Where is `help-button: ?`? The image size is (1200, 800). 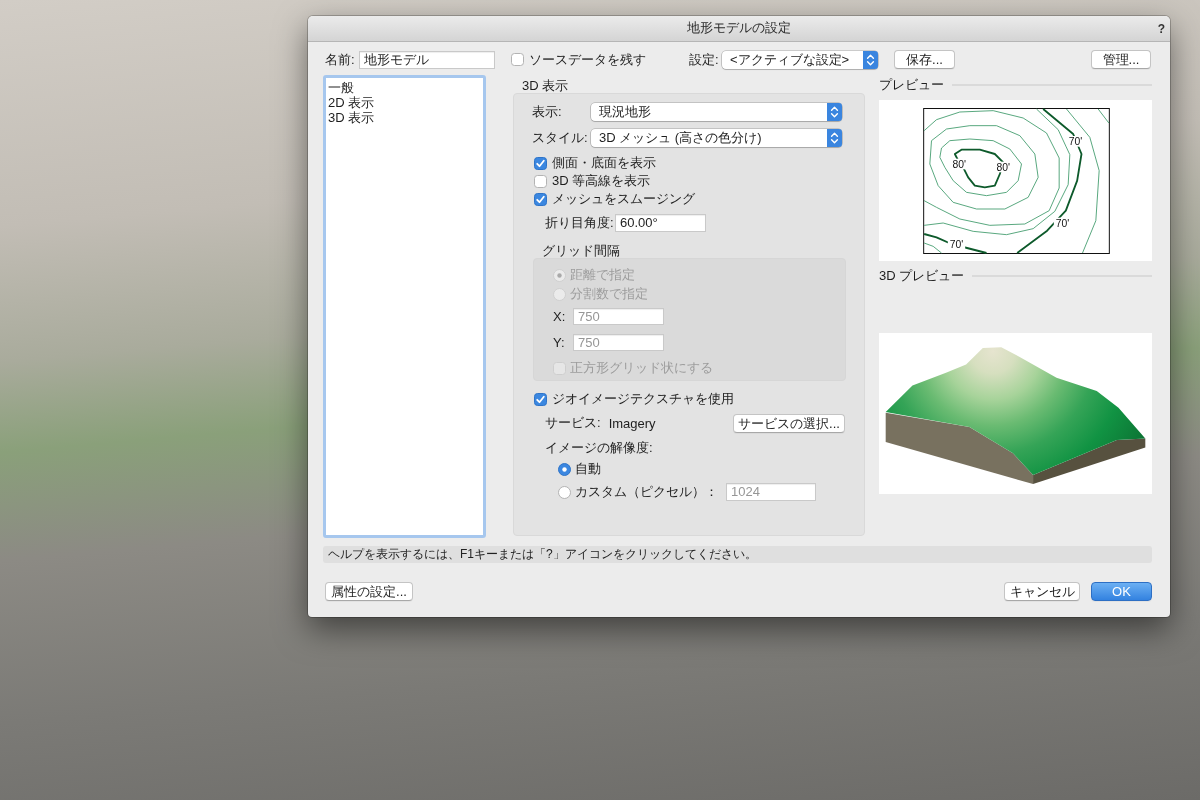 help-button: ? is located at coordinates (1161, 28).